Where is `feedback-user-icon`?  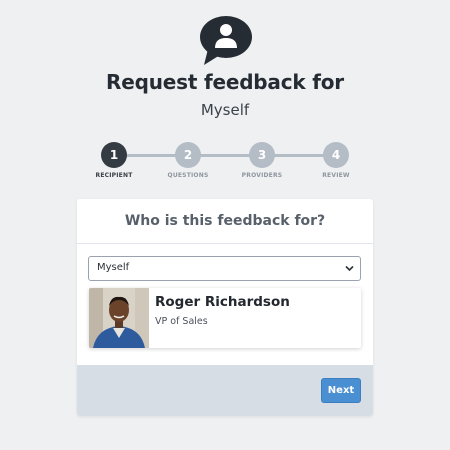 feedback-user-icon is located at coordinates (226, 40).